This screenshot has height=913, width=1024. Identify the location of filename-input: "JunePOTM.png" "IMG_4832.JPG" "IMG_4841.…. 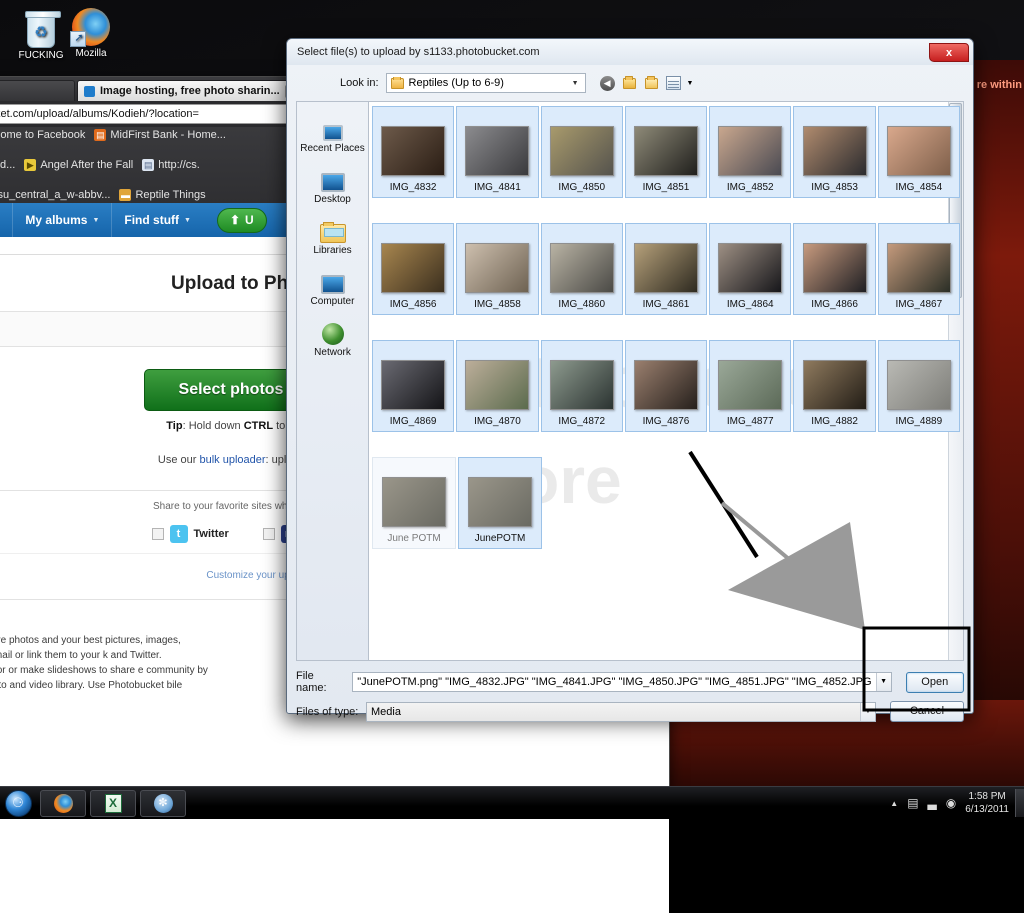
(621, 682).